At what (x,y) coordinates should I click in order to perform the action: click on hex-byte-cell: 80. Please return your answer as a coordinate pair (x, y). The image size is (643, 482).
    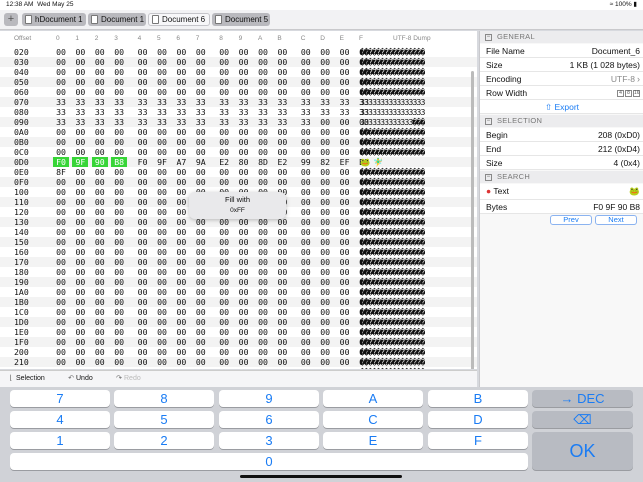
    Looking at the image, I should click on (244, 162).